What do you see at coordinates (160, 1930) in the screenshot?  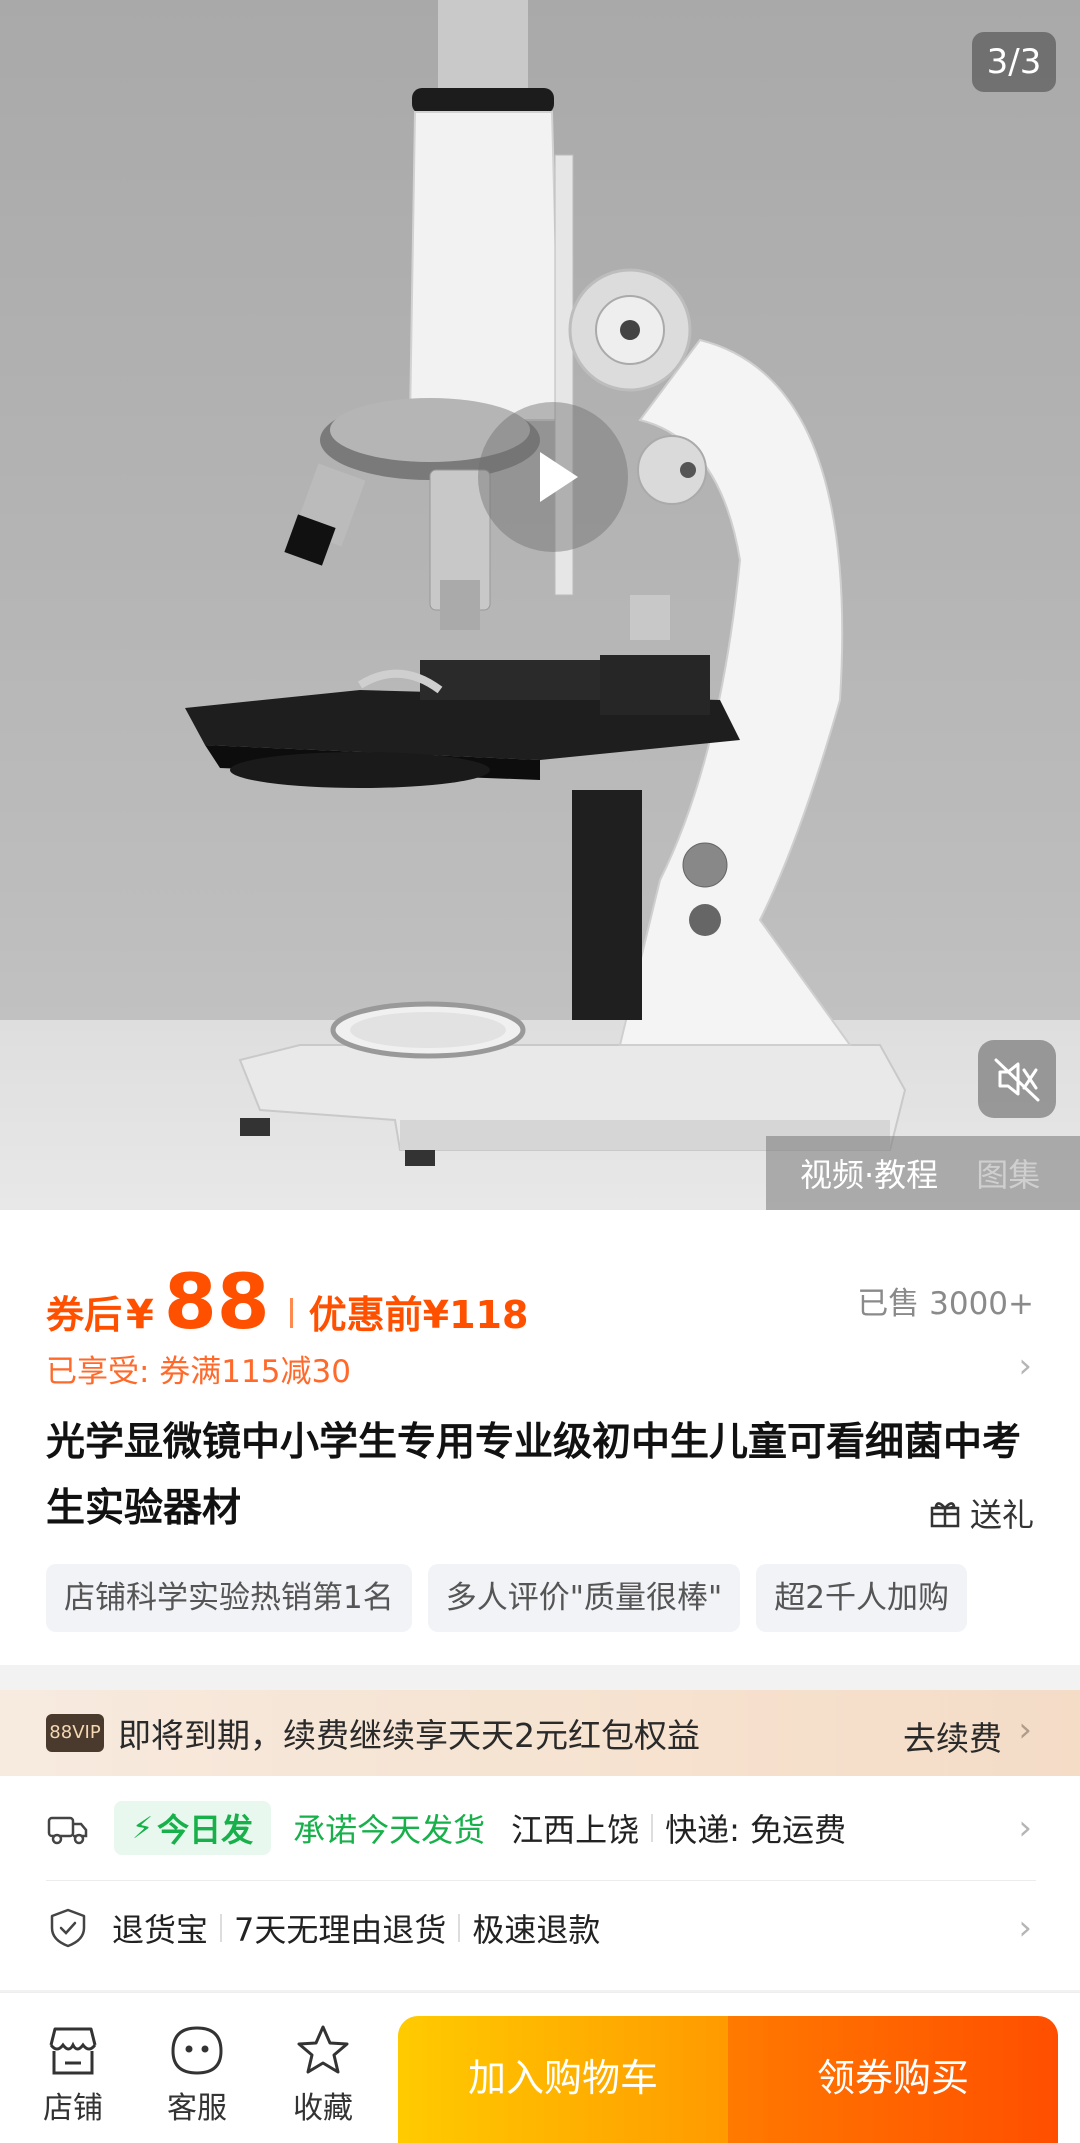 I see `returns-insurance: 退货宝` at bounding box center [160, 1930].